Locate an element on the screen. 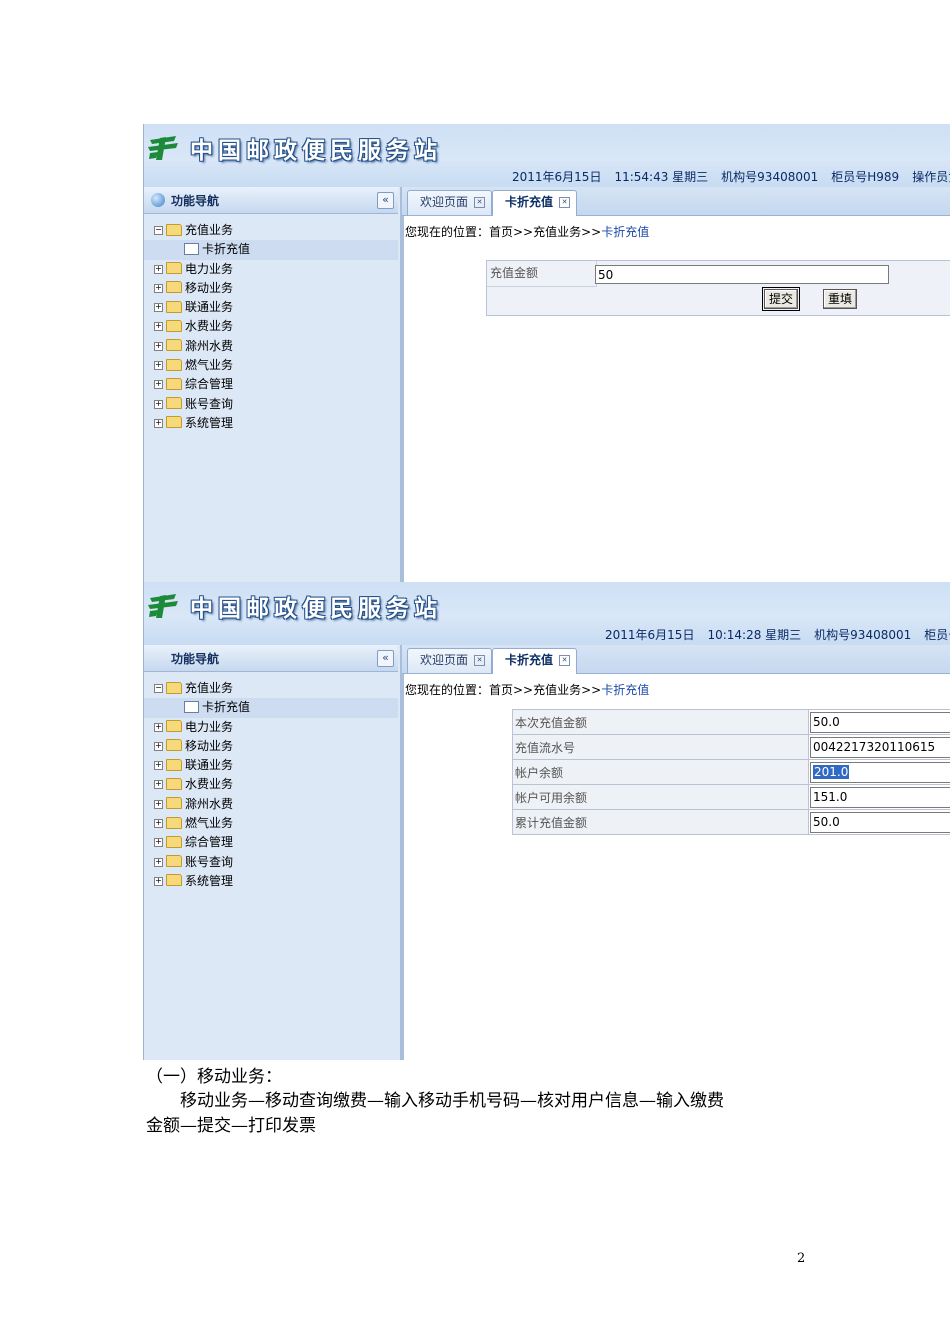 This screenshot has height=1344, width=950. result-value-field: 151.0 is located at coordinates (880, 797).